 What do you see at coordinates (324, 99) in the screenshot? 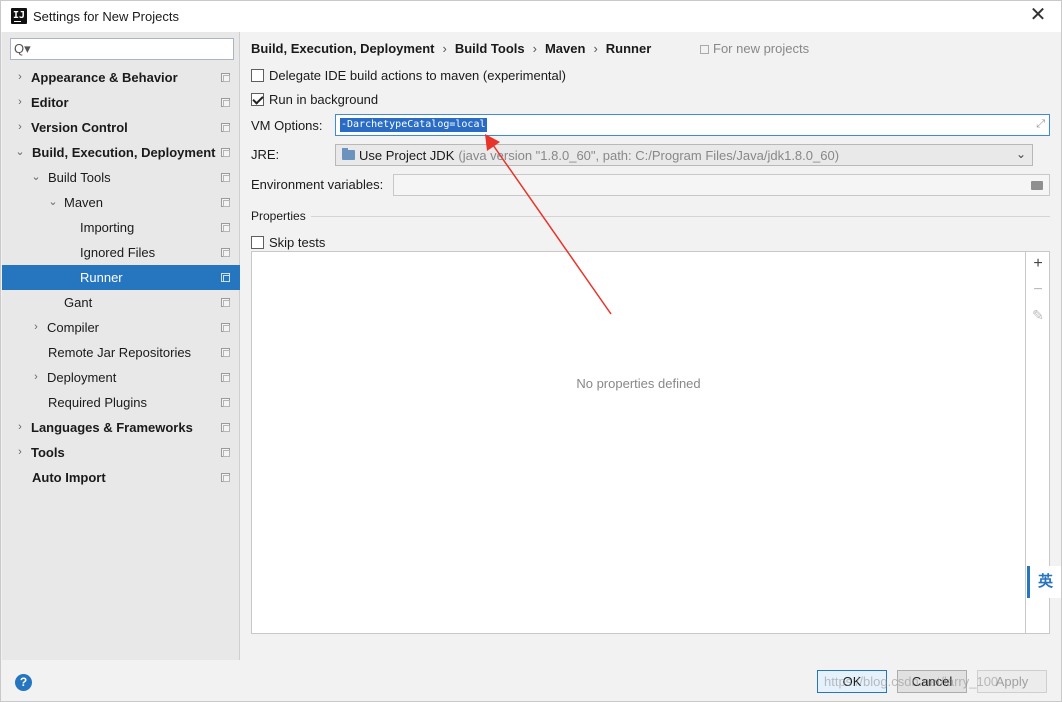
I see `checkbox-label: Run in background` at bounding box center [324, 99].